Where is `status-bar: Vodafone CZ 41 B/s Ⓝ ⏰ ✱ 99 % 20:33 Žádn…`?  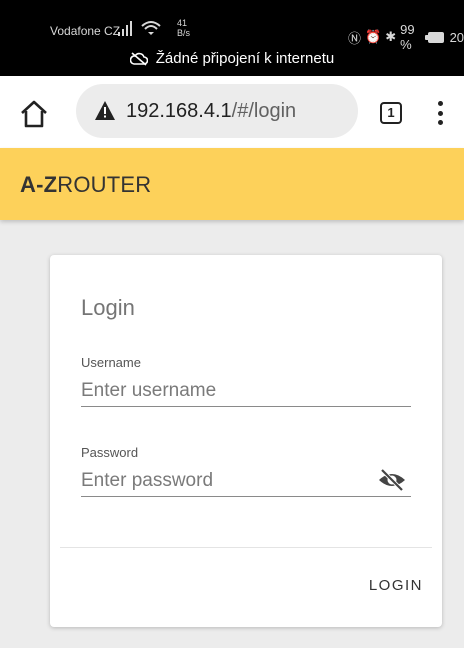 status-bar: Vodafone CZ 41 B/s Ⓝ ⏰ ✱ 99 % 20:33 Žádn… is located at coordinates (232, 38).